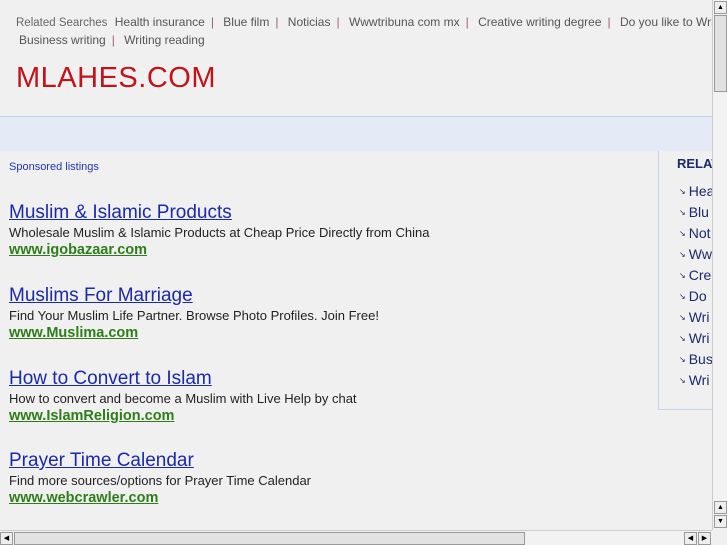  What do you see at coordinates (695, 361) in the screenshot?
I see `sidebar-link: ↘ Bus` at bounding box center [695, 361].